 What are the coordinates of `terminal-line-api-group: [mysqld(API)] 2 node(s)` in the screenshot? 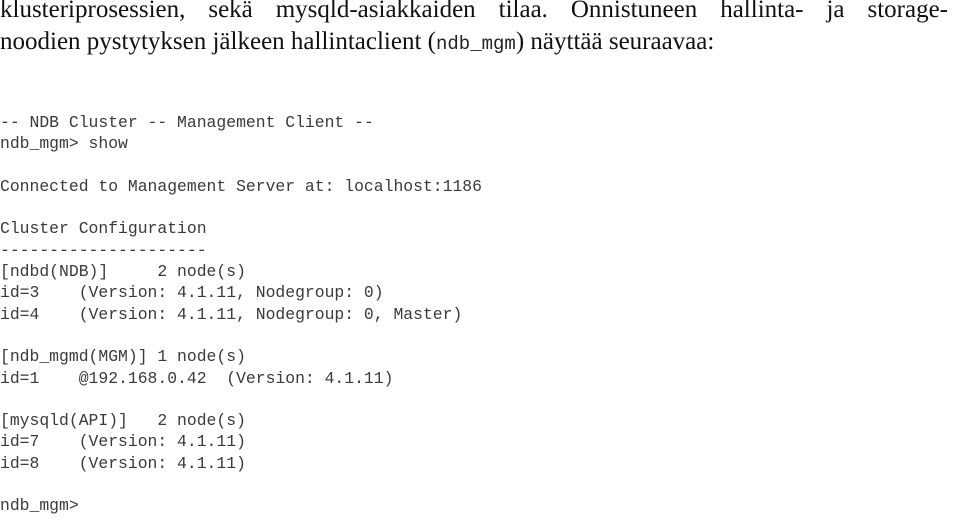 It's located at (123, 421).